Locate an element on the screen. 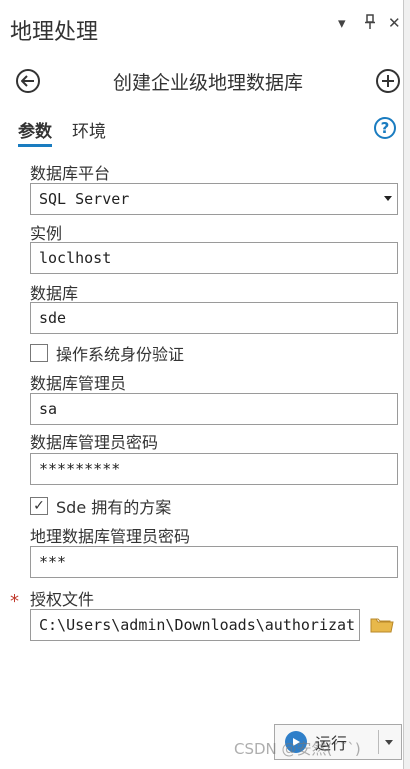  db-admin-password-input: ********* is located at coordinates (214, 469).